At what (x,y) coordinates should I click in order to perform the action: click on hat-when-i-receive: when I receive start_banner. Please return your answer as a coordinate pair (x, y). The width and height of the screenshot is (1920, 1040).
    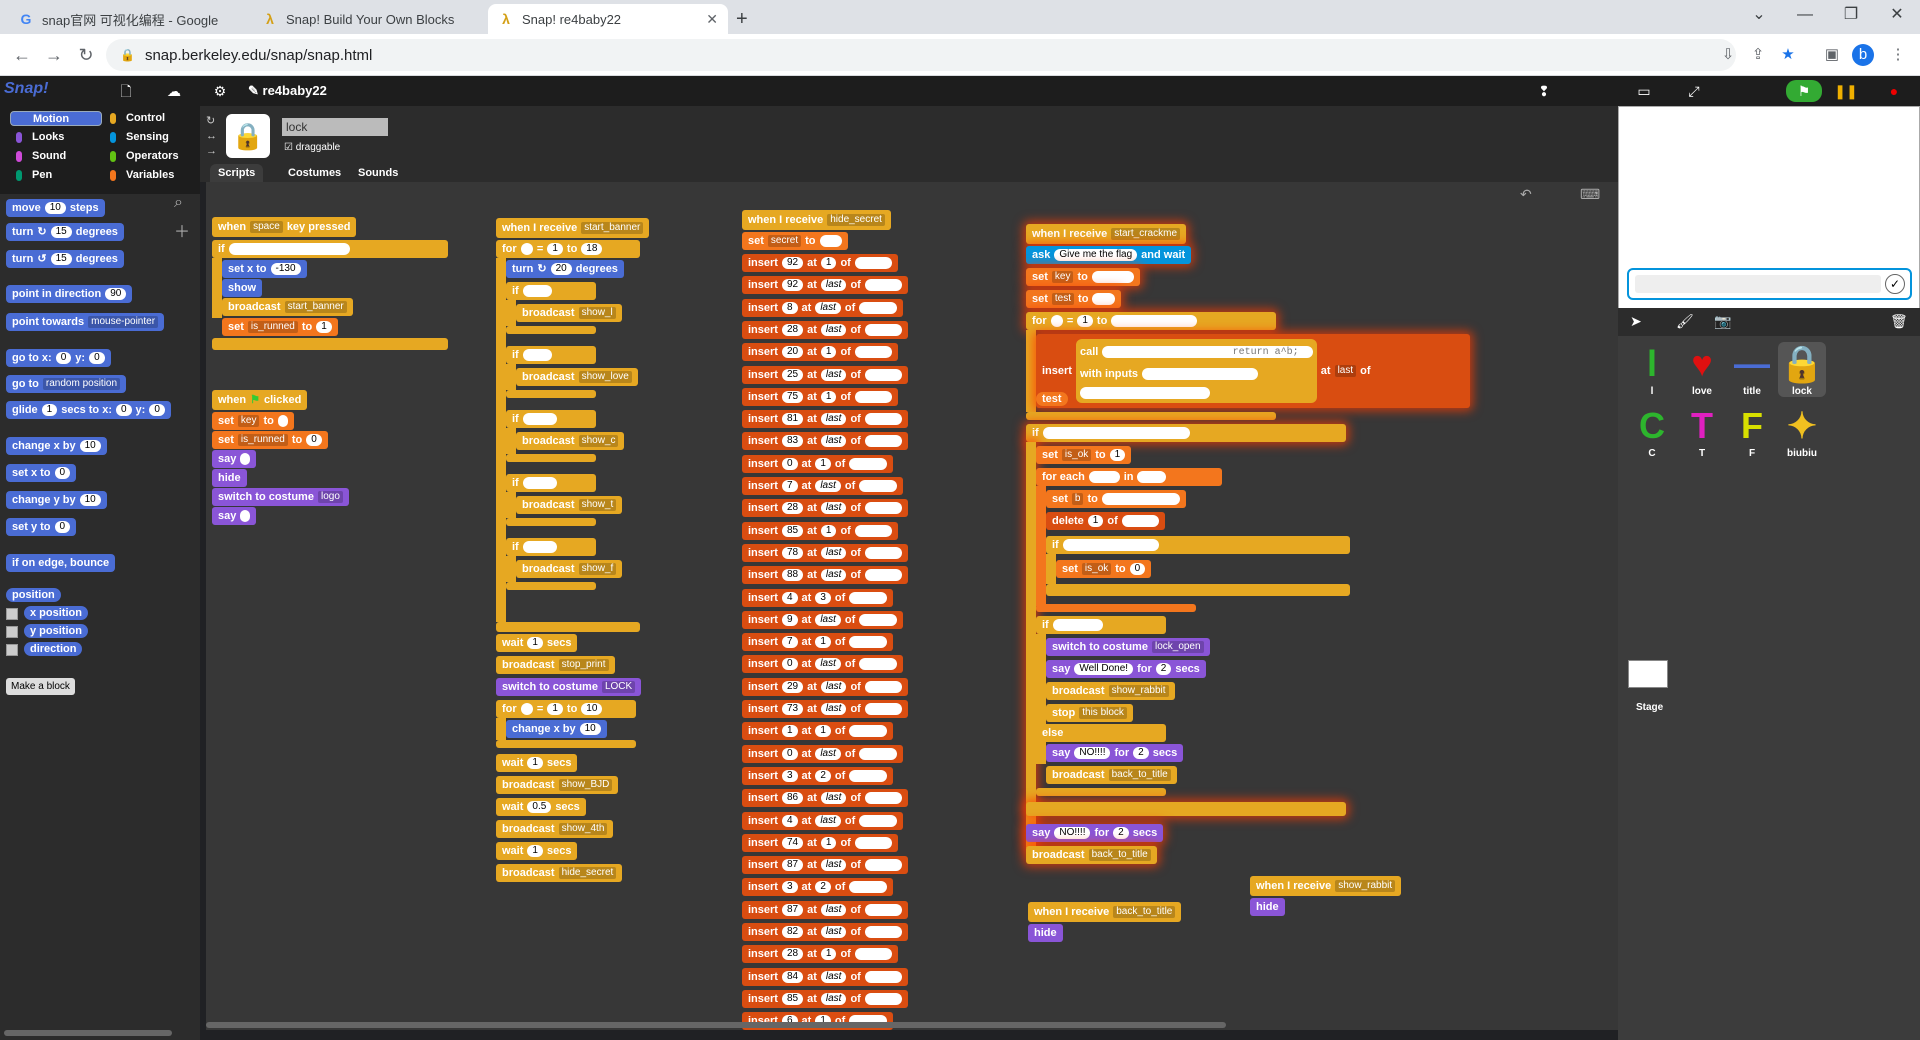
    Looking at the image, I should click on (573, 228).